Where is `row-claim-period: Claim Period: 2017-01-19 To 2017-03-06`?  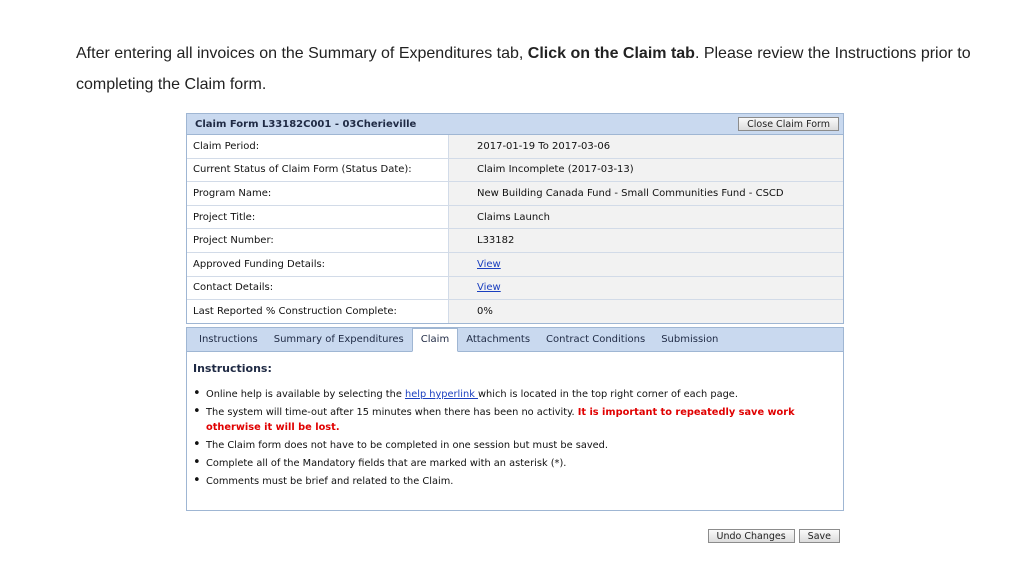
row-claim-period: Claim Period: 2017-01-19 To 2017-03-06 is located at coordinates (515, 147).